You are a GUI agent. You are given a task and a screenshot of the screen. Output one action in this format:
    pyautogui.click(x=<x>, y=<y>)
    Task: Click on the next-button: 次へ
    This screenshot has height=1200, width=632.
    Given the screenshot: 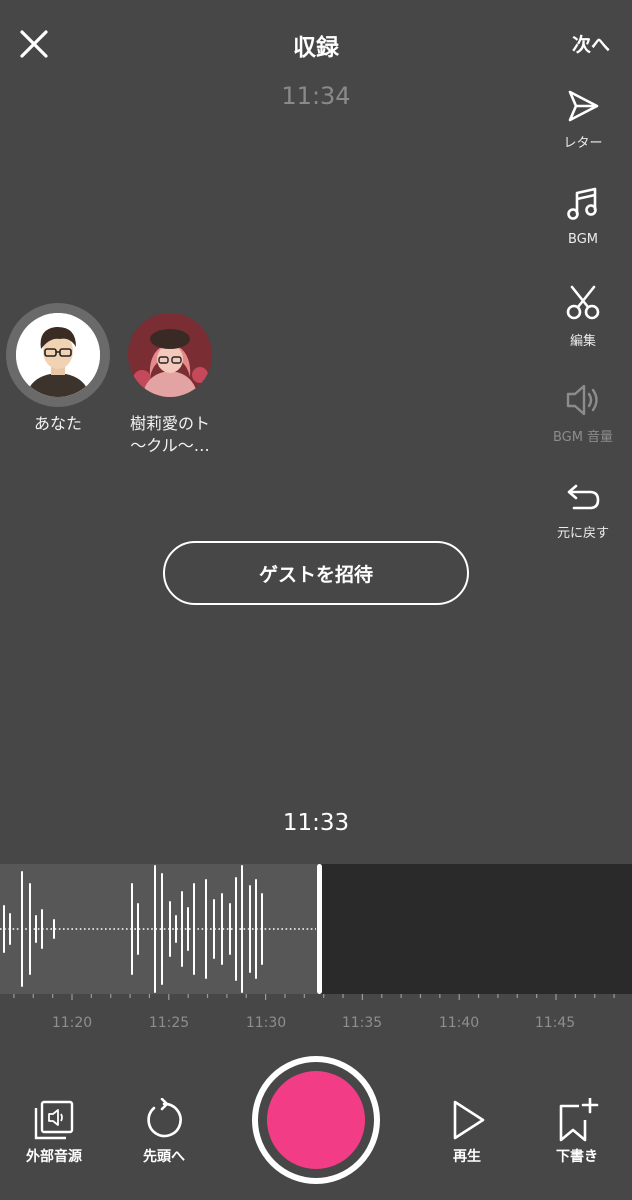 What is the action you would take?
    pyautogui.click(x=591, y=43)
    